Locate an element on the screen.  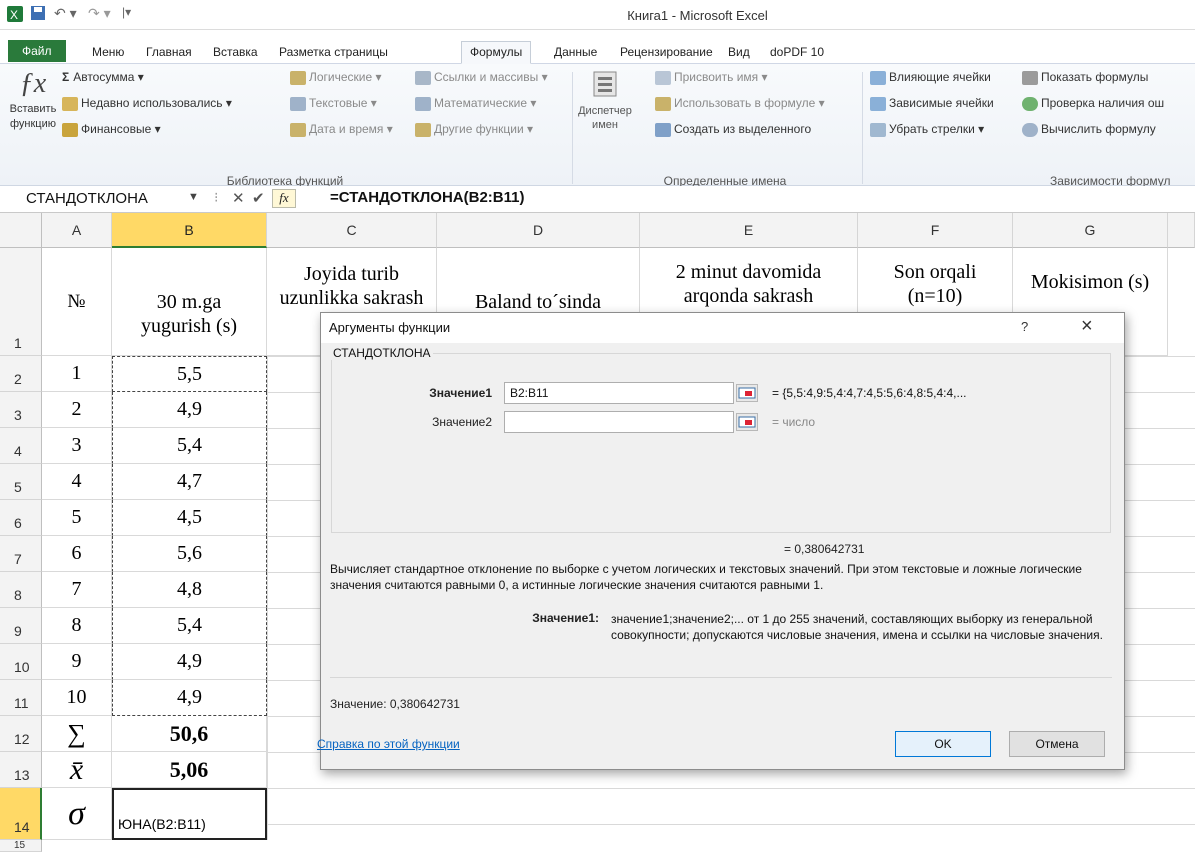
cell-a13-mean-symbol: x̄ is located at coordinates (77, 770).